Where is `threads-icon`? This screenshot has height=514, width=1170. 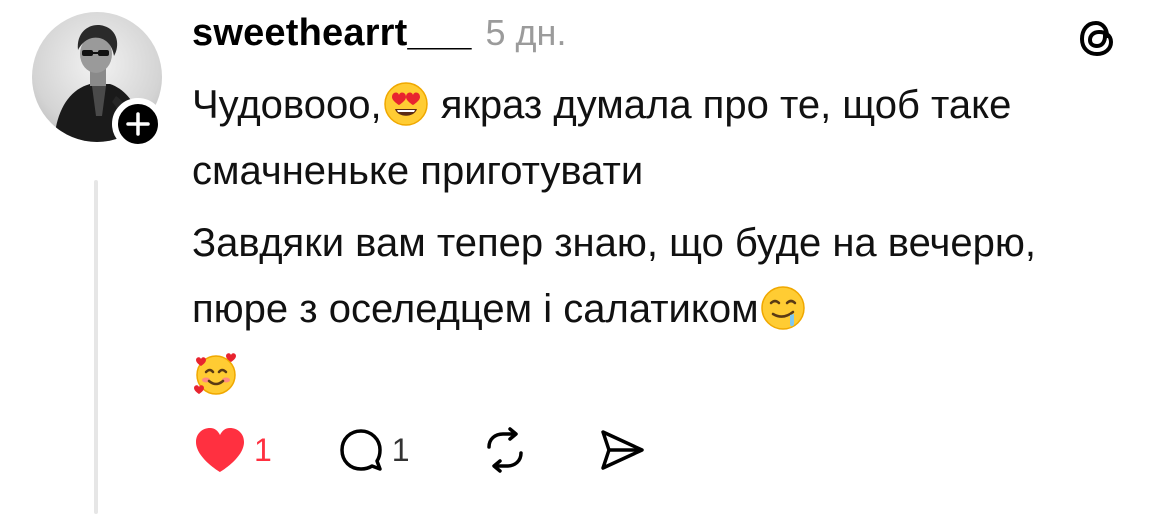
threads-icon is located at coordinates (1098, 38).